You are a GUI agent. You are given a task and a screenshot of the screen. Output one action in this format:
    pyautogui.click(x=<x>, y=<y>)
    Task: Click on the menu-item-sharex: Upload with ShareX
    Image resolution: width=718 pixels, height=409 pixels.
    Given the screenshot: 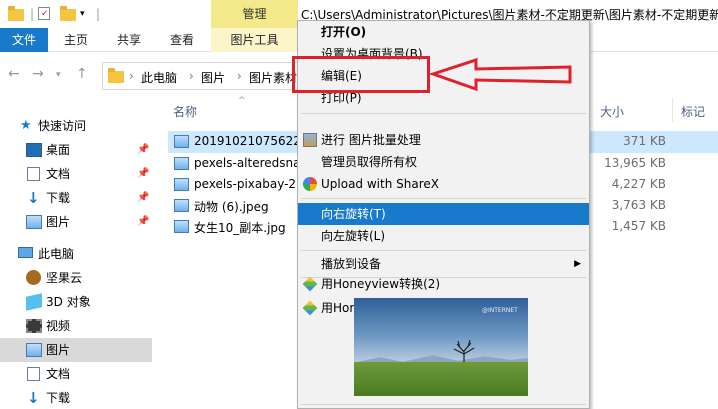 What is the action you would take?
    pyautogui.click(x=443, y=184)
    